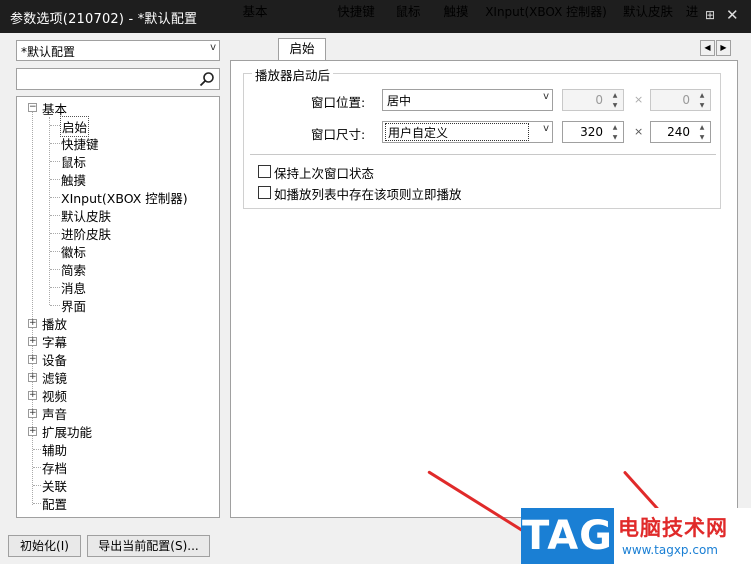 This screenshot has width=751, height=564. What do you see at coordinates (670, 550) in the screenshot?
I see `watermark-url: www.tagxp.com` at bounding box center [670, 550].